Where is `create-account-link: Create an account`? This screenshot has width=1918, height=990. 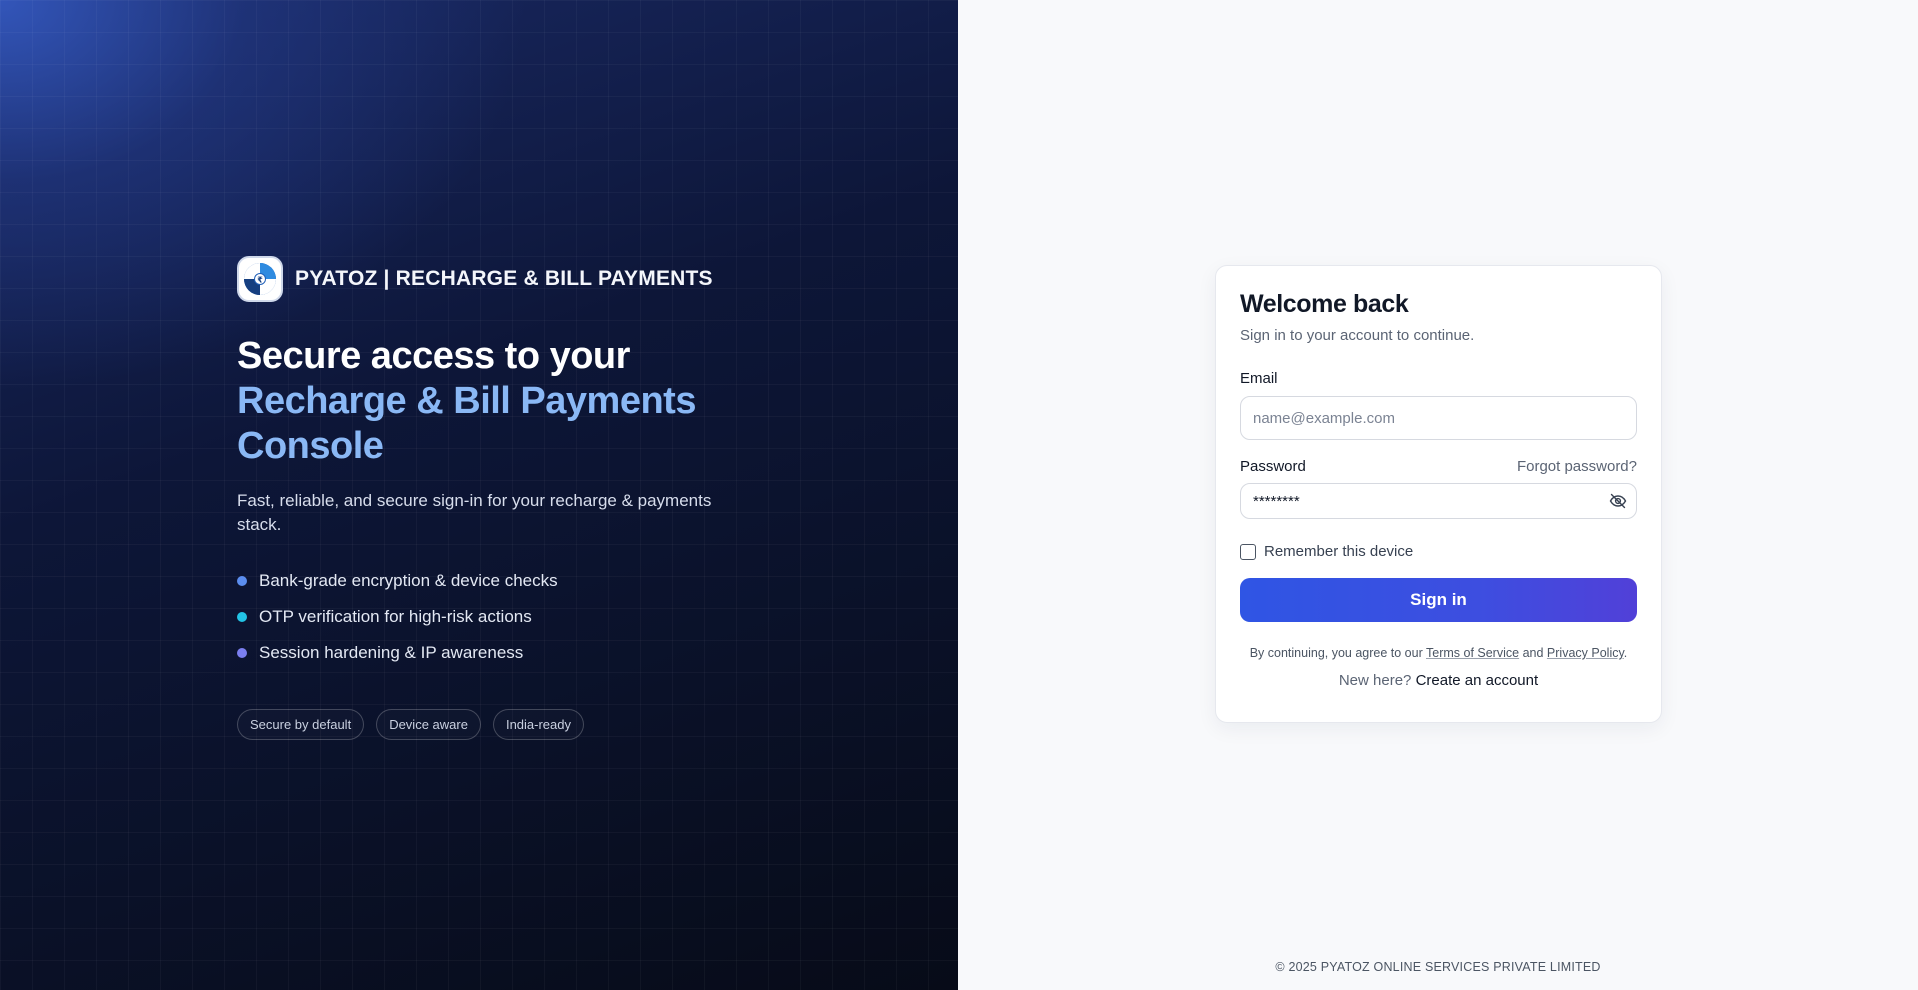
create-account-link: Create an account is located at coordinates (1477, 680).